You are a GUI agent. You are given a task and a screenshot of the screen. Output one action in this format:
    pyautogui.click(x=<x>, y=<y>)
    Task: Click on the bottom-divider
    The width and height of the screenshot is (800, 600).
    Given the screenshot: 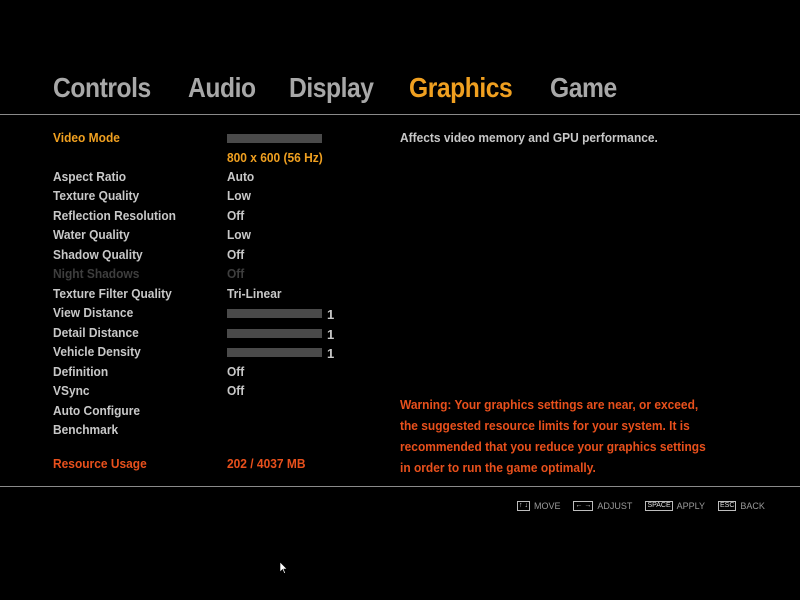 What is the action you would take?
    pyautogui.click(x=400, y=486)
    